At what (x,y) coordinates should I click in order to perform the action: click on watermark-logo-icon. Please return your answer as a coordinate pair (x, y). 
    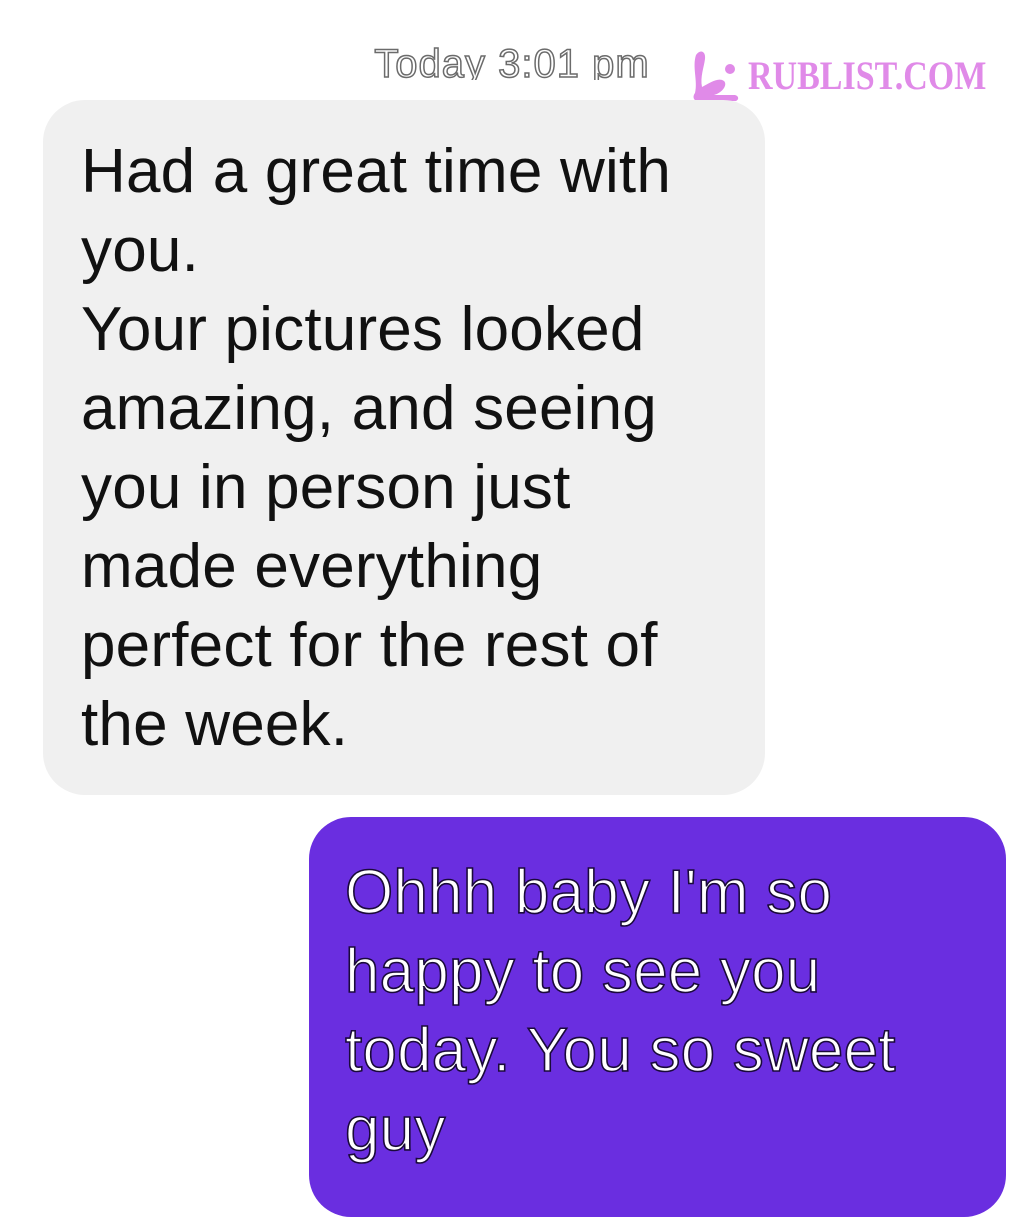
    Looking at the image, I should click on (716, 76).